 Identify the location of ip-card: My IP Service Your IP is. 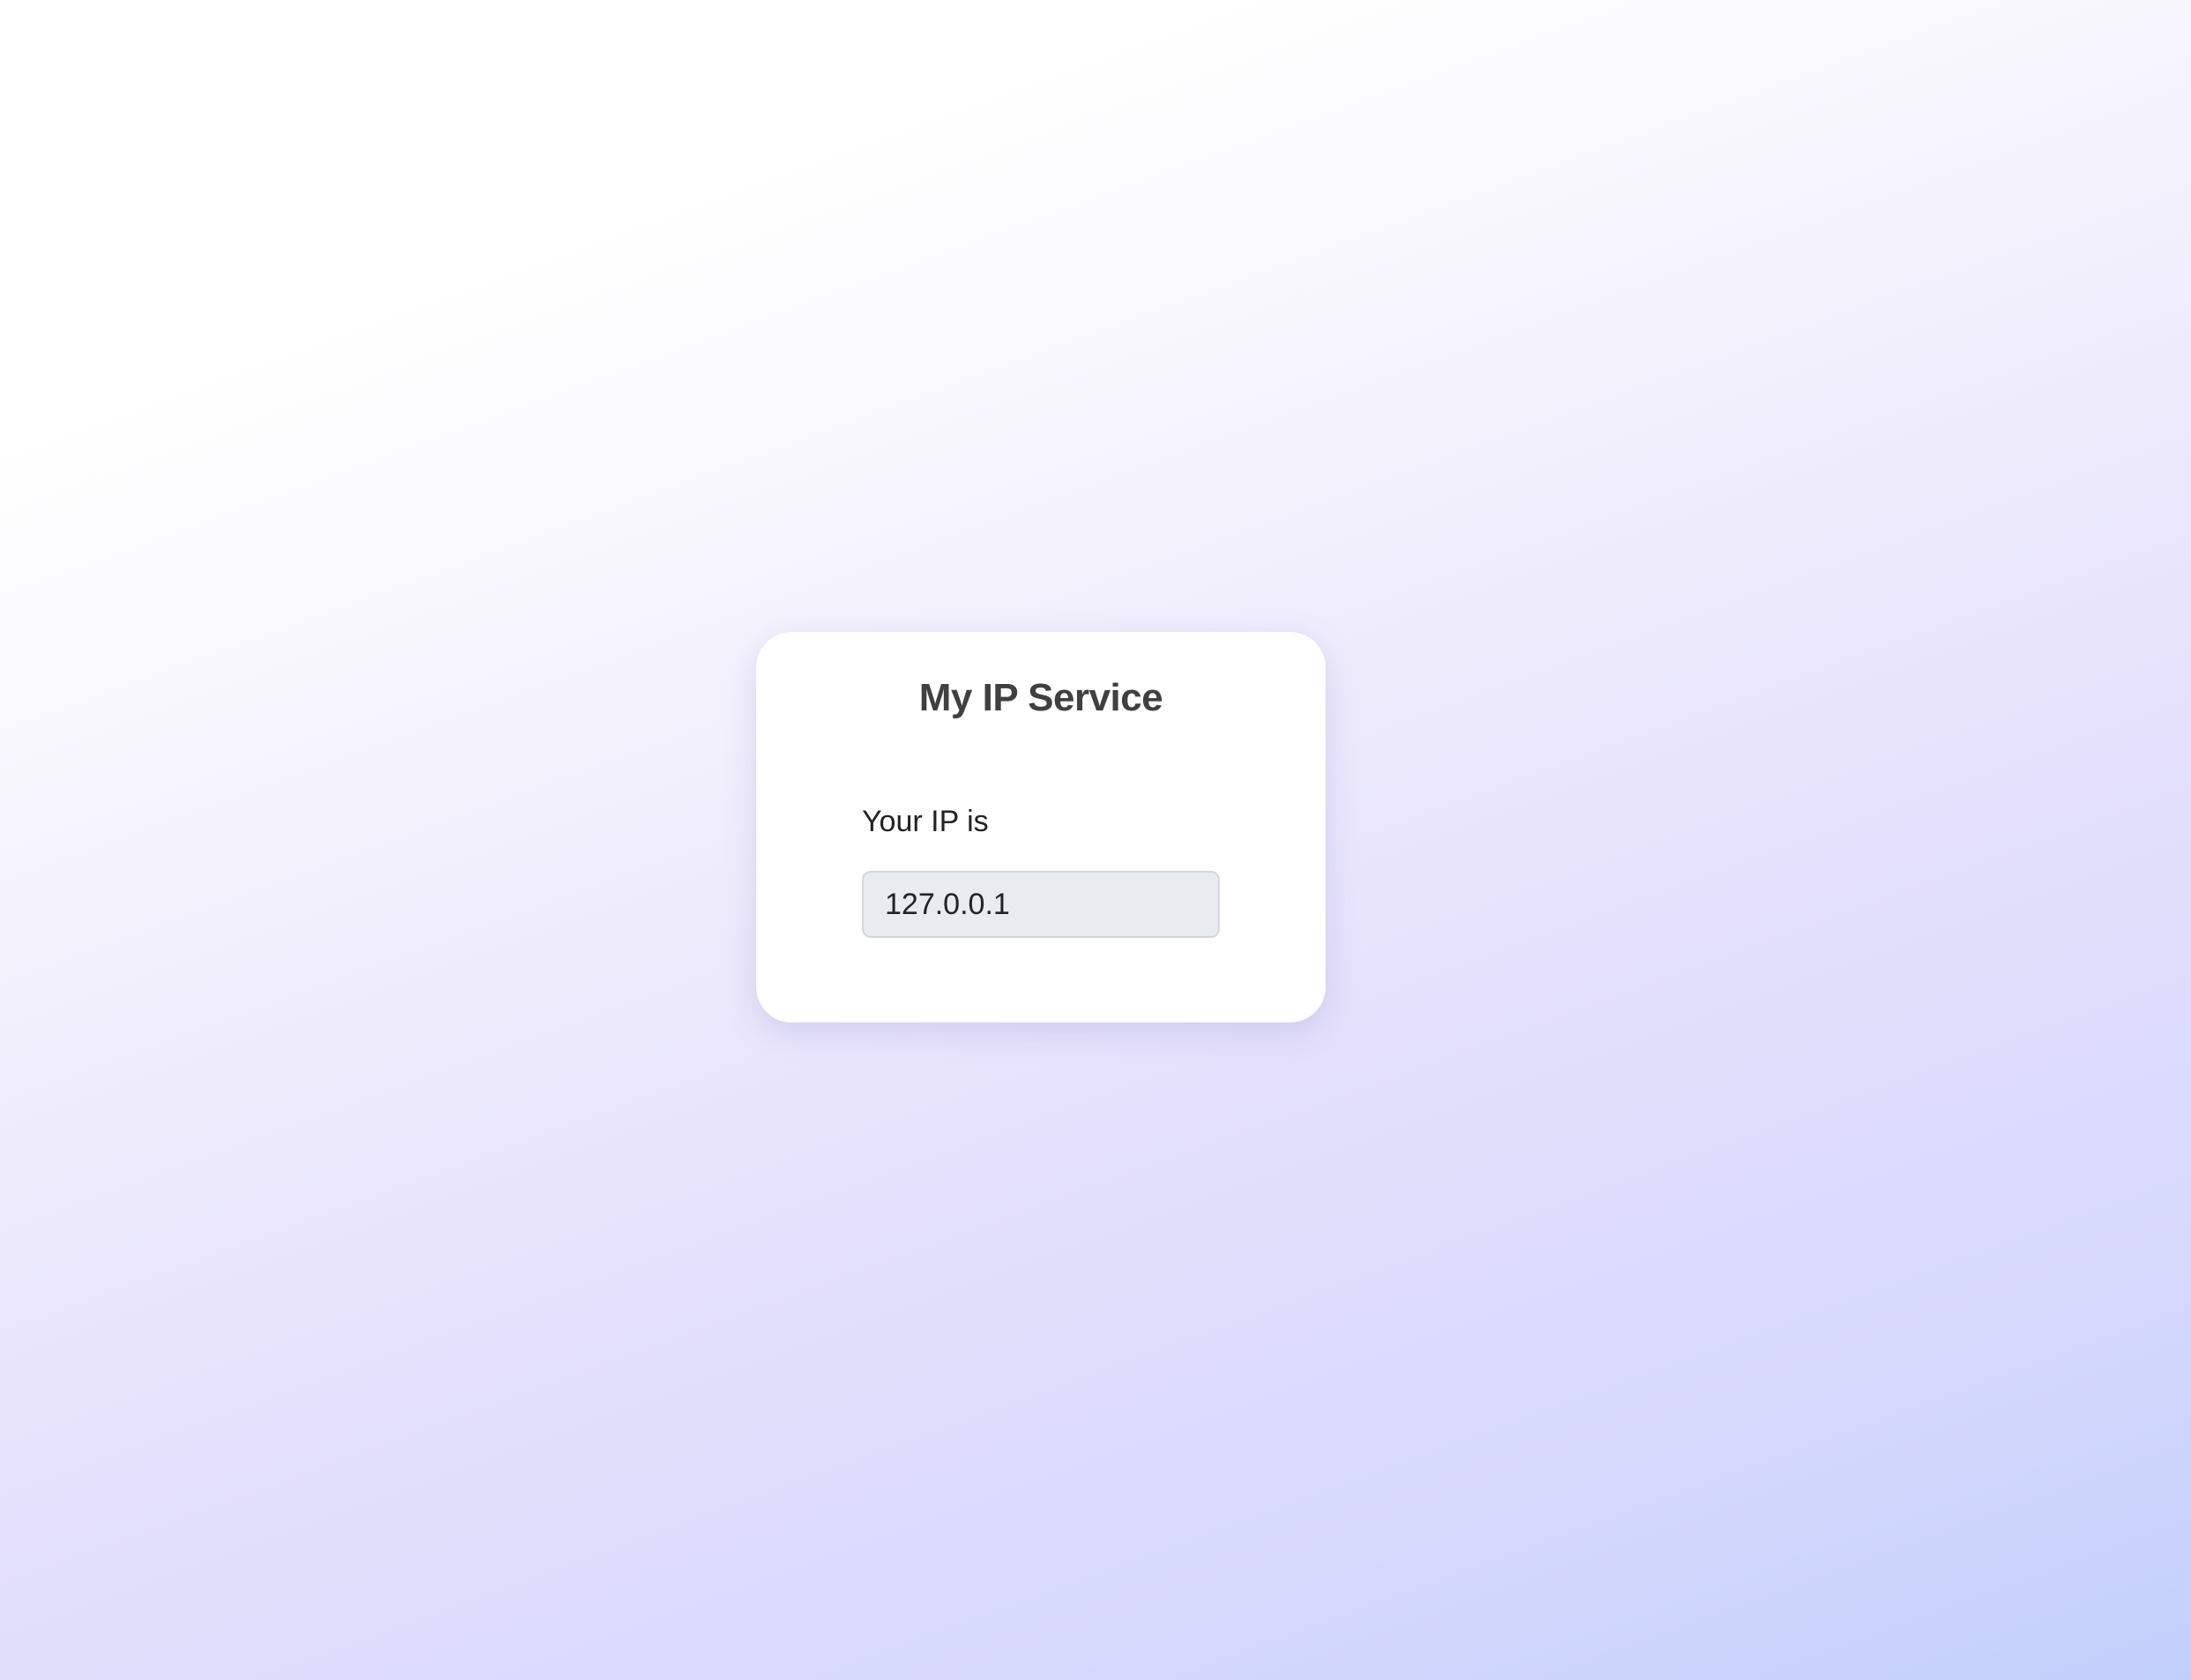
(1041, 827).